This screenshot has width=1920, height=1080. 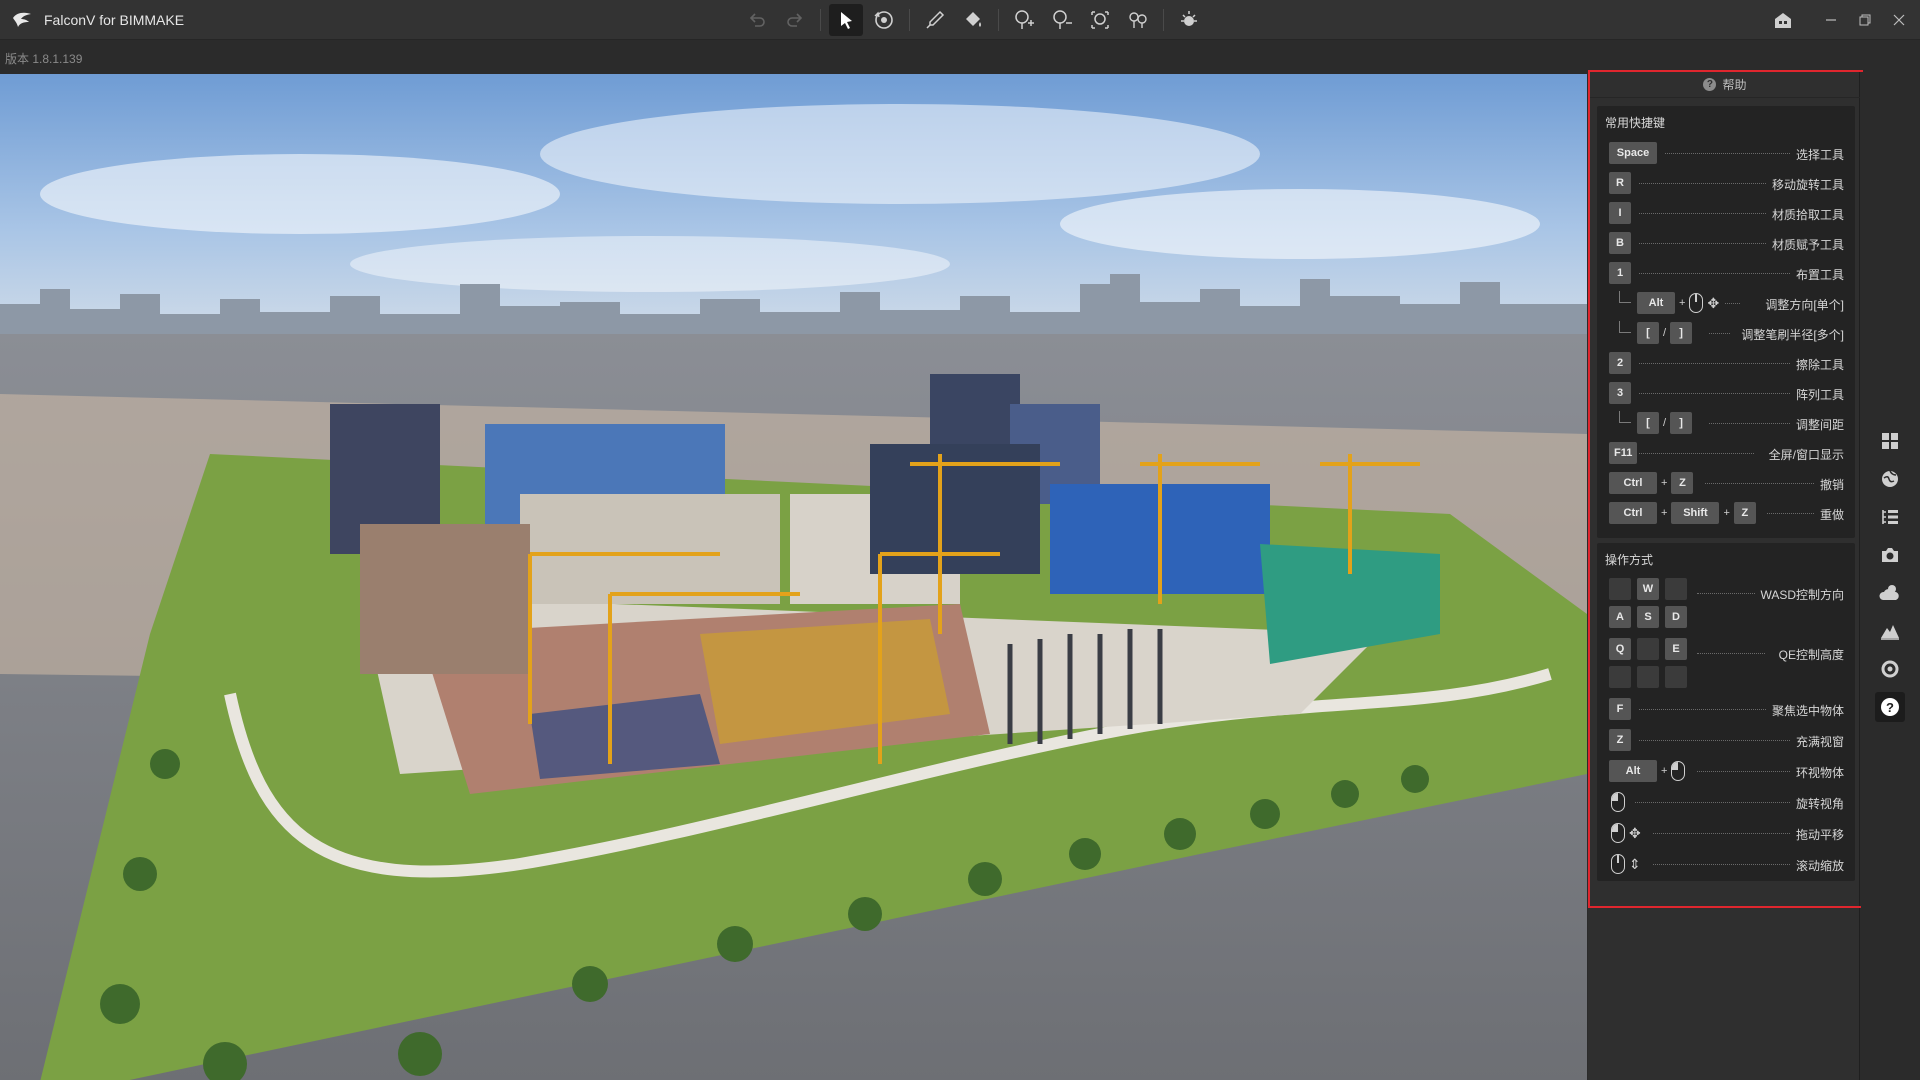 I want to click on orbit-tool-button, so click(x=884, y=20).